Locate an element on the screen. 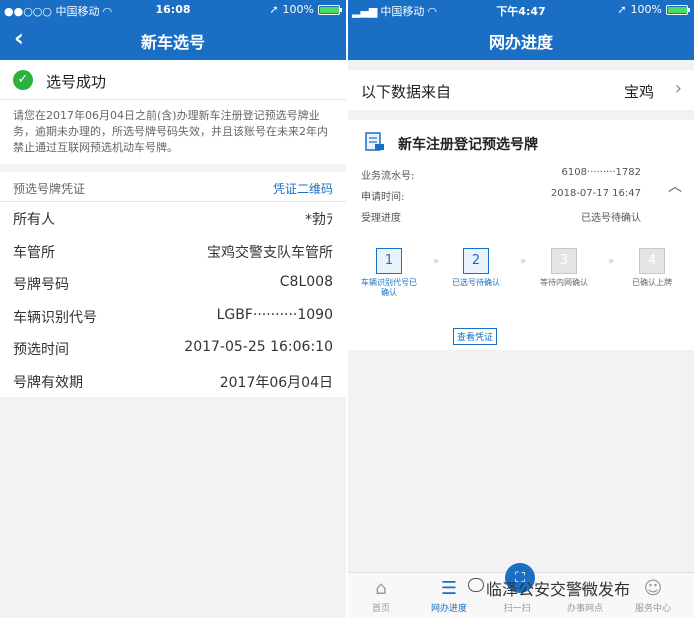 The height and width of the screenshot is (618, 694). qr-code-link: 凭证二维码 is located at coordinates (303, 188).